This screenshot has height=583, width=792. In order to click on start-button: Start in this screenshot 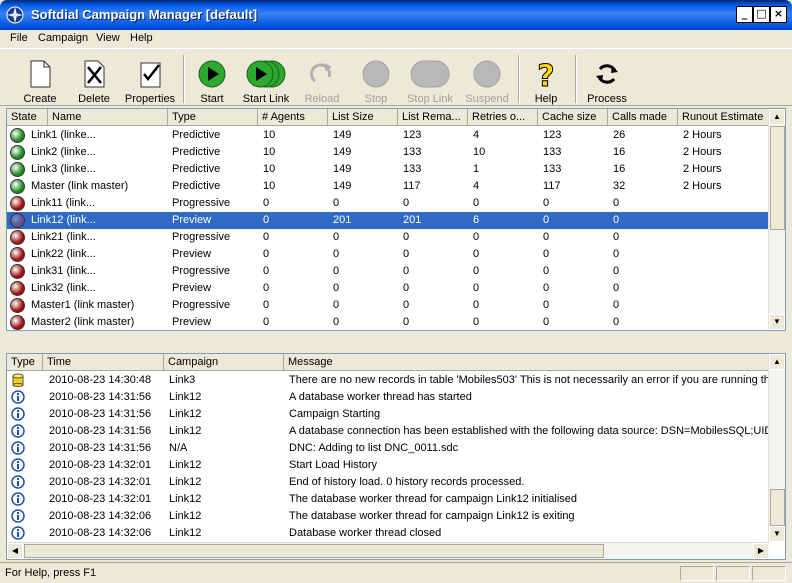, I will do `click(212, 79)`.